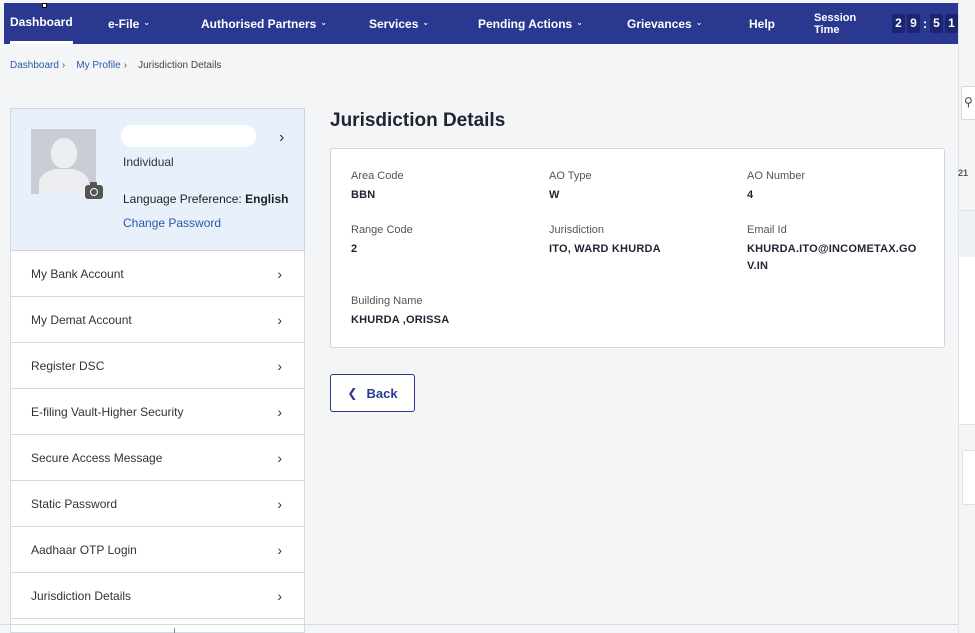  I want to click on back-button-label: Back, so click(382, 393).